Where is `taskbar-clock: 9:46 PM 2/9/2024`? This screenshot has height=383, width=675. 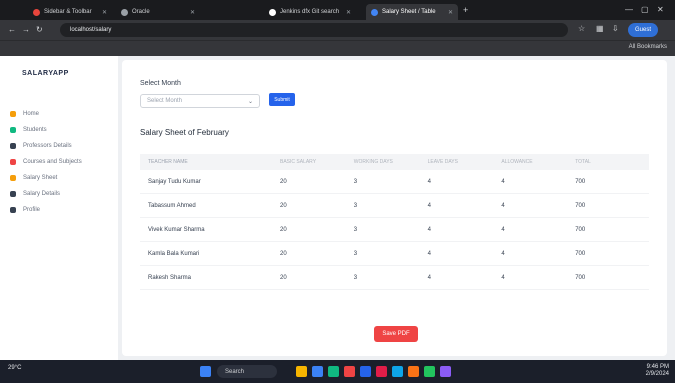 taskbar-clock: 9:46 PM 2/9/2024 is located at coordinates (657, 371).